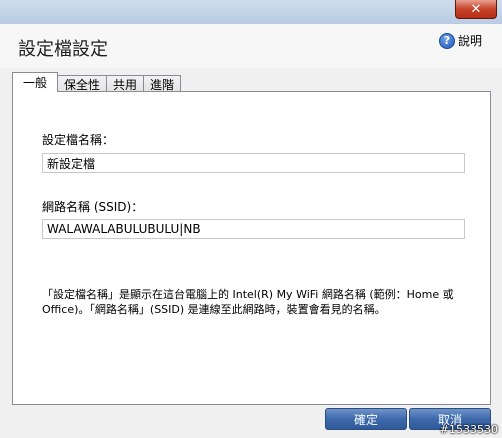  Describe the element at coordinates (35, 82) in the screenshot. I see `tab-general: 一般` at that location.